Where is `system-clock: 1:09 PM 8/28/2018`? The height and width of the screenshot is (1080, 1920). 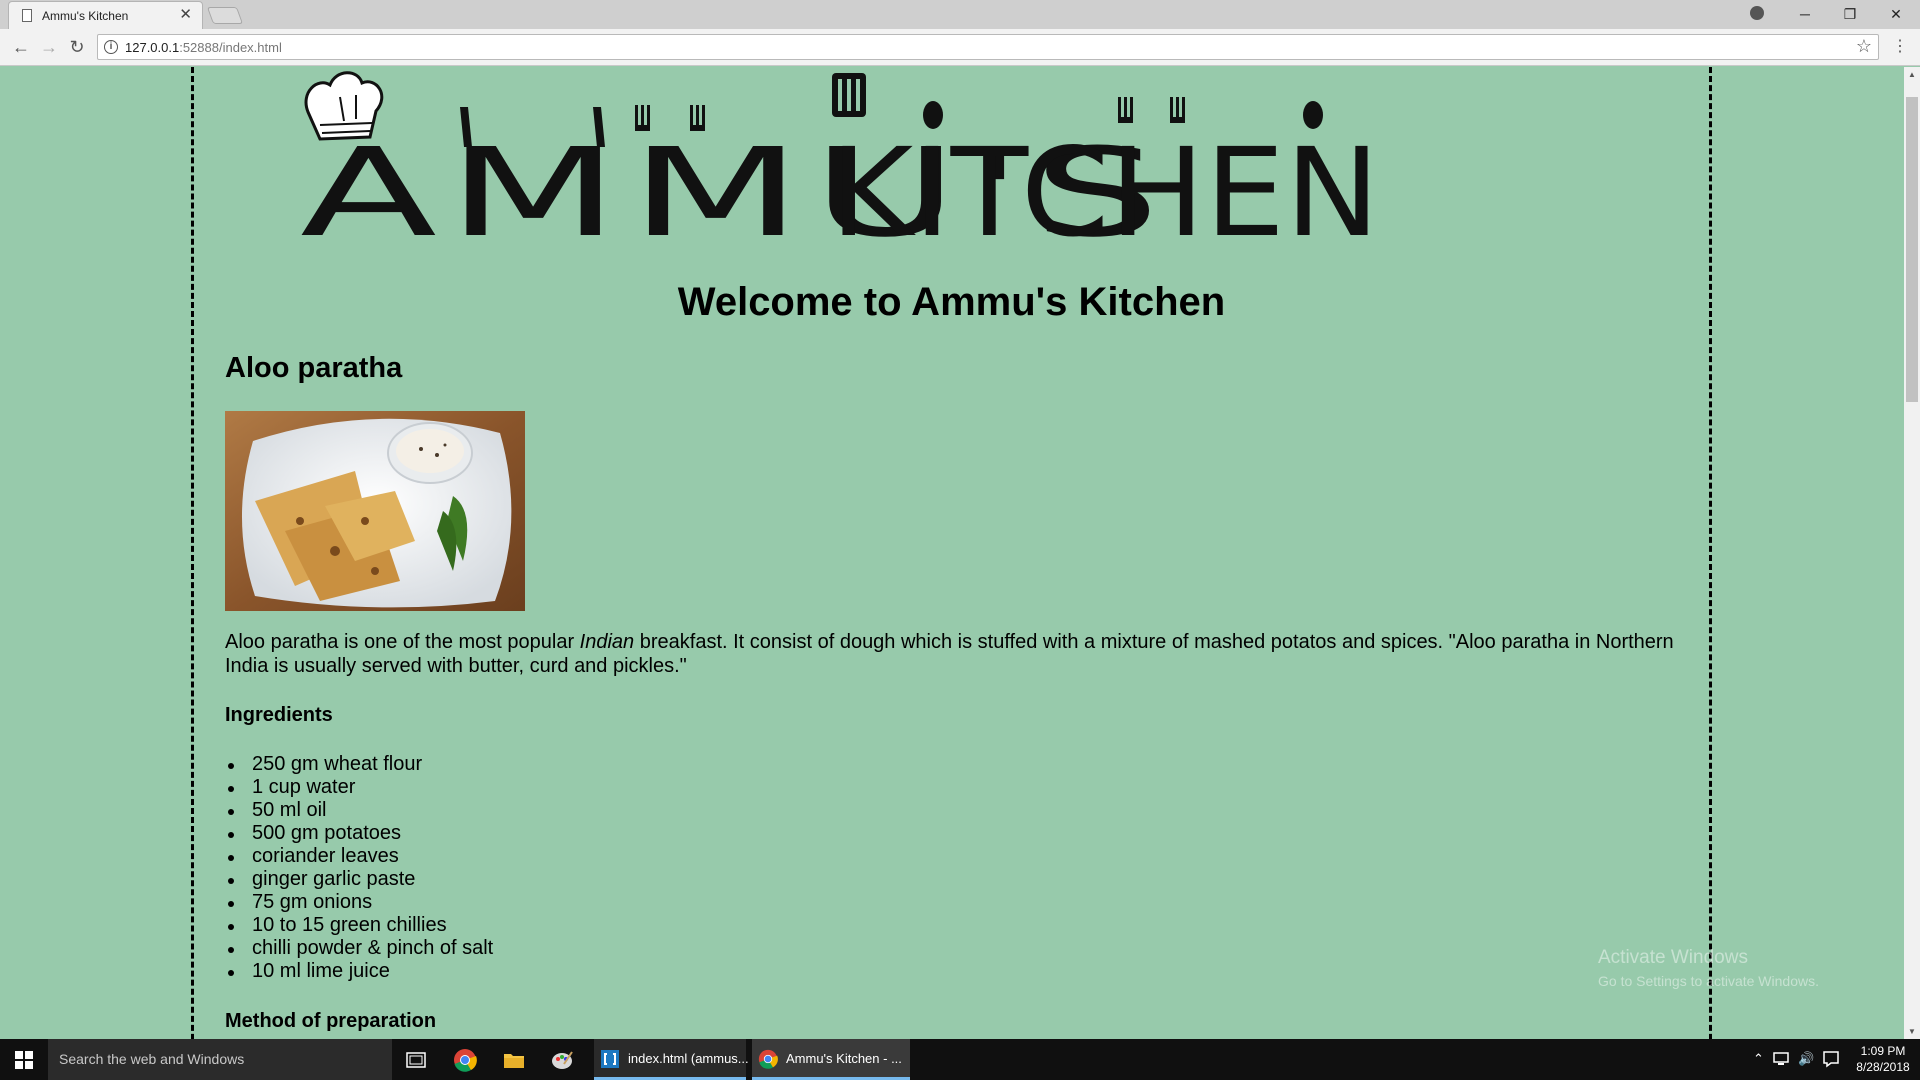 system-clock: 1:09 PM 8/28/2018 is located at coordinates (1883, 1059).